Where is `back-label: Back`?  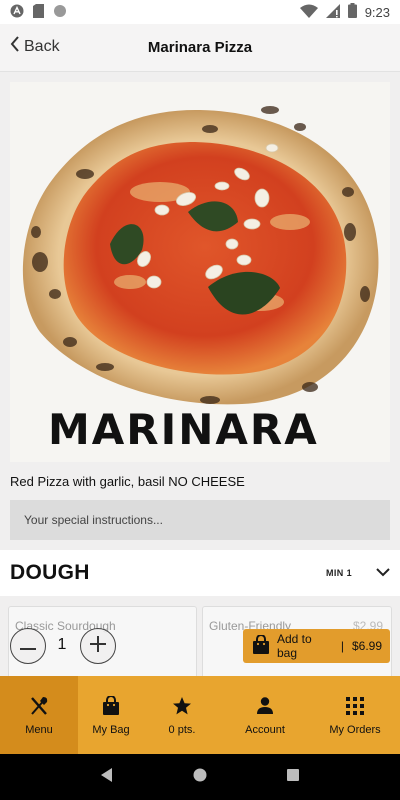
back-label: Back is located at coordinates (42, 46).